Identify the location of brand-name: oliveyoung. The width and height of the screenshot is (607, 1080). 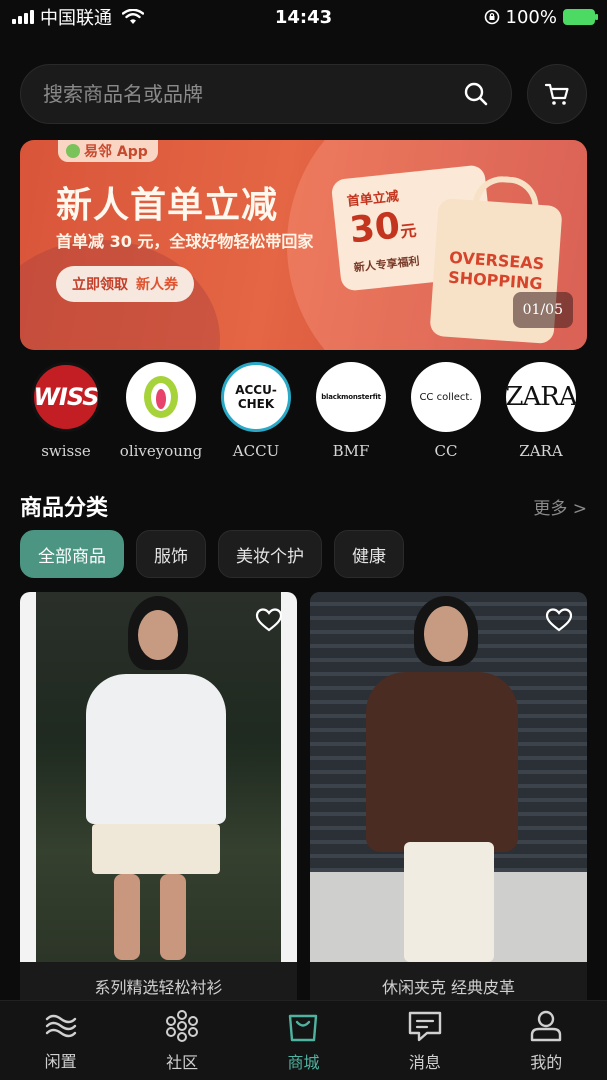
(161, 451).